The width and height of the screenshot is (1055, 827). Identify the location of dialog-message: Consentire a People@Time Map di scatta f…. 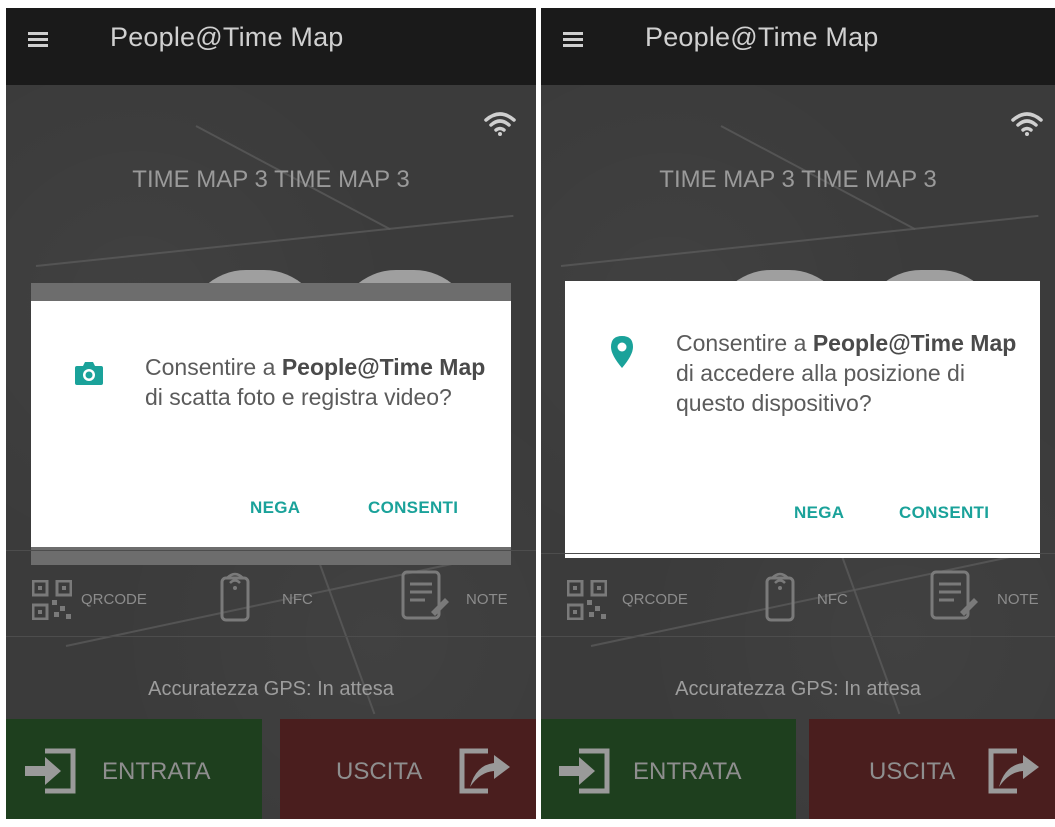
(315, 382).